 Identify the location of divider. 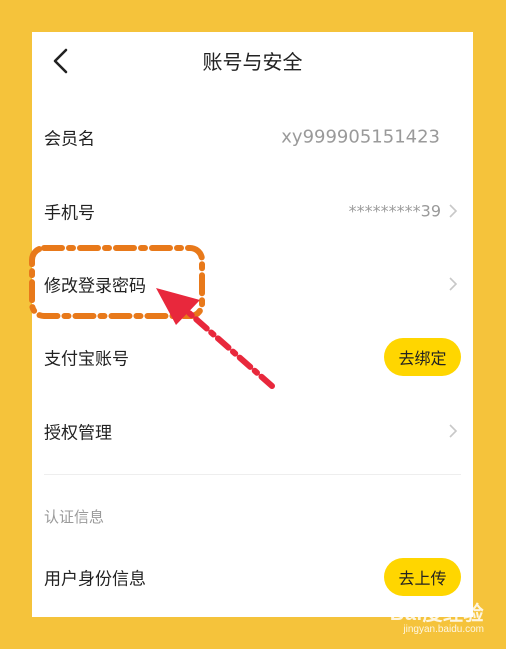
(252, 474).